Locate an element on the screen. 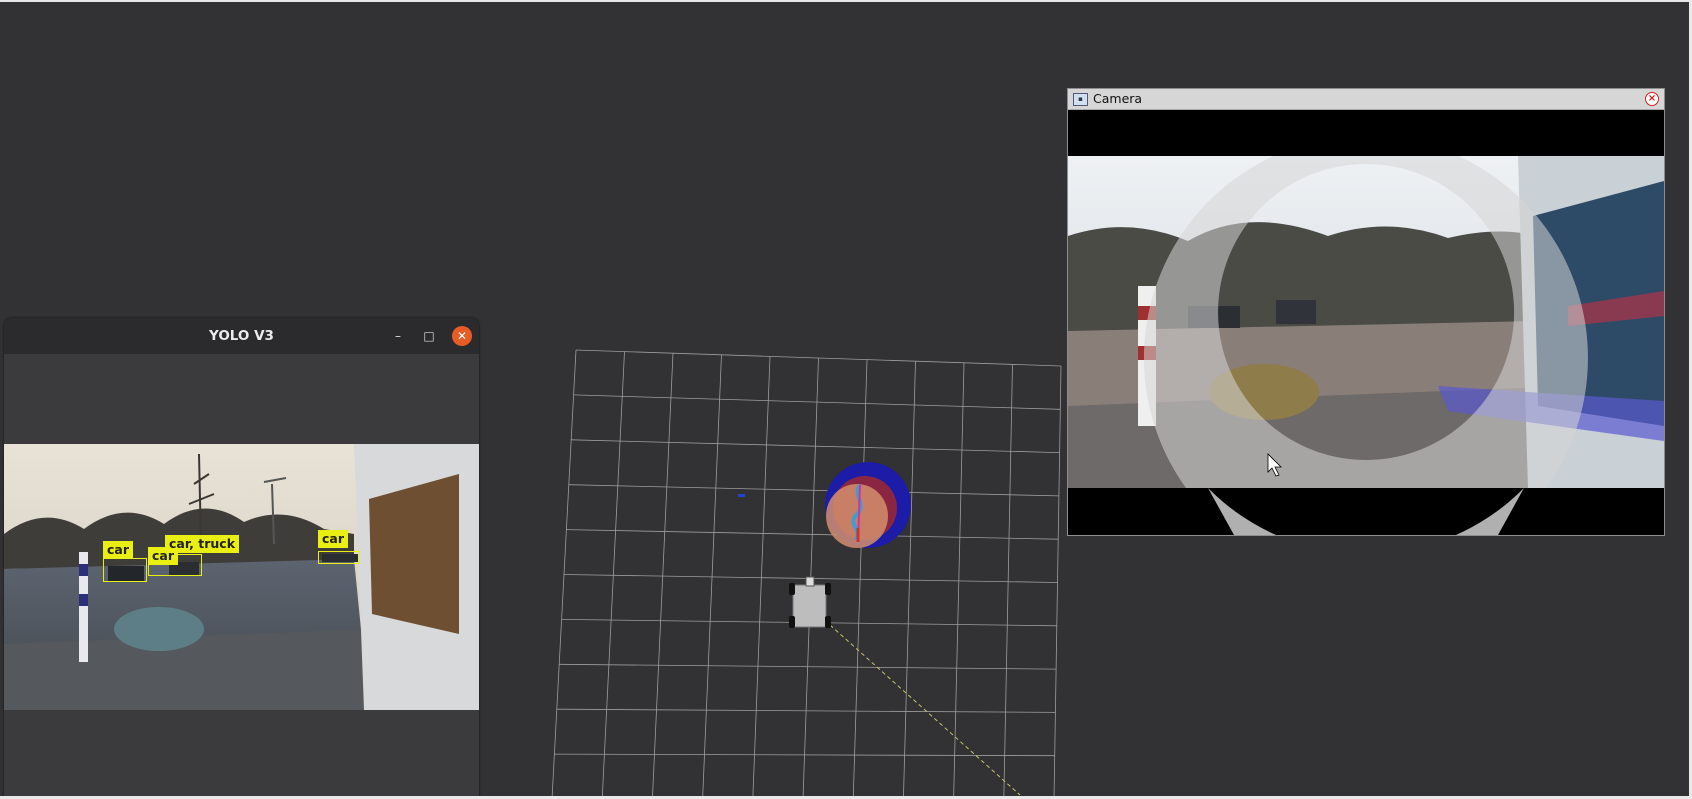 The image size is (1692, 799). robot-model is located at coordinates (810, 602).